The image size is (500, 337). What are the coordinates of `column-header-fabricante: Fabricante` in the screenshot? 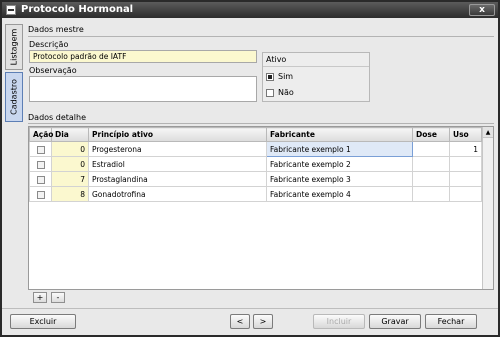 It's located at (339, 134).